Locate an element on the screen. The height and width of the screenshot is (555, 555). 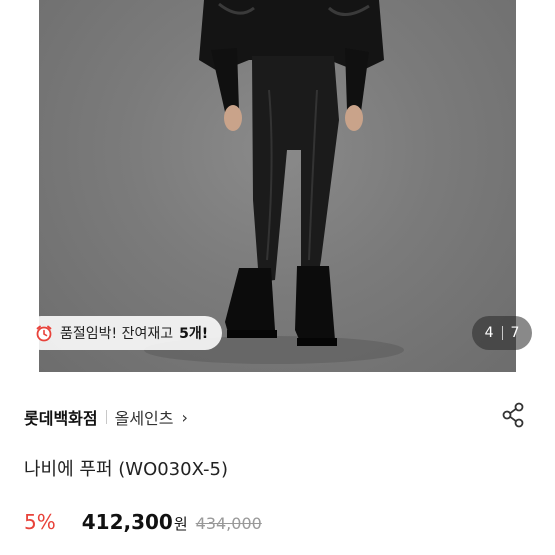
share-icon is located at coordinates (513, 417).